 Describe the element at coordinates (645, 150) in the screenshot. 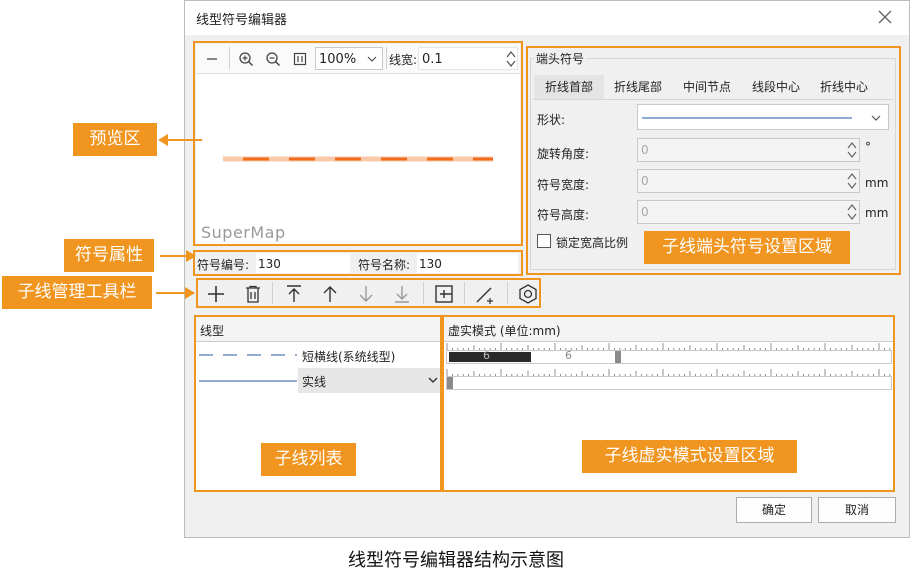

I see `rotation-value: 0` at that location.